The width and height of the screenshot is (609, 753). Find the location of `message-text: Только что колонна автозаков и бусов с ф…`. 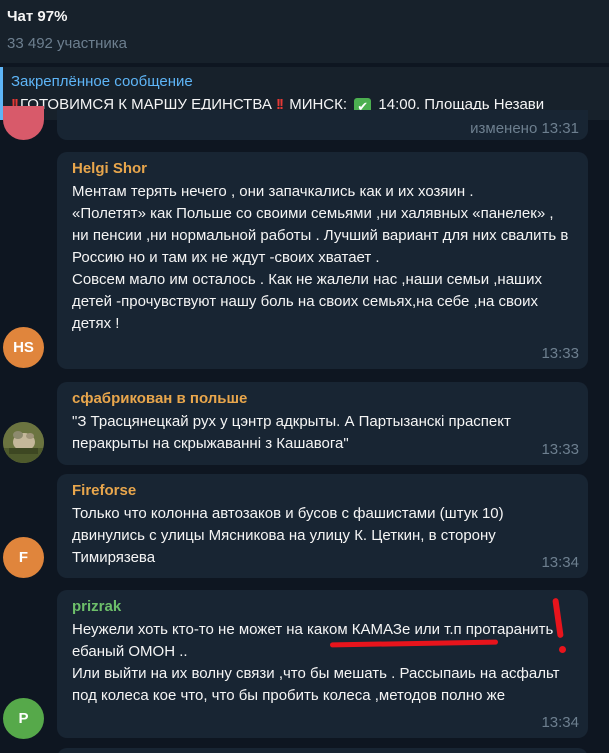

message-text: Только что колонна автозаков и бусов с ф… is located at coordinates (288, 535).